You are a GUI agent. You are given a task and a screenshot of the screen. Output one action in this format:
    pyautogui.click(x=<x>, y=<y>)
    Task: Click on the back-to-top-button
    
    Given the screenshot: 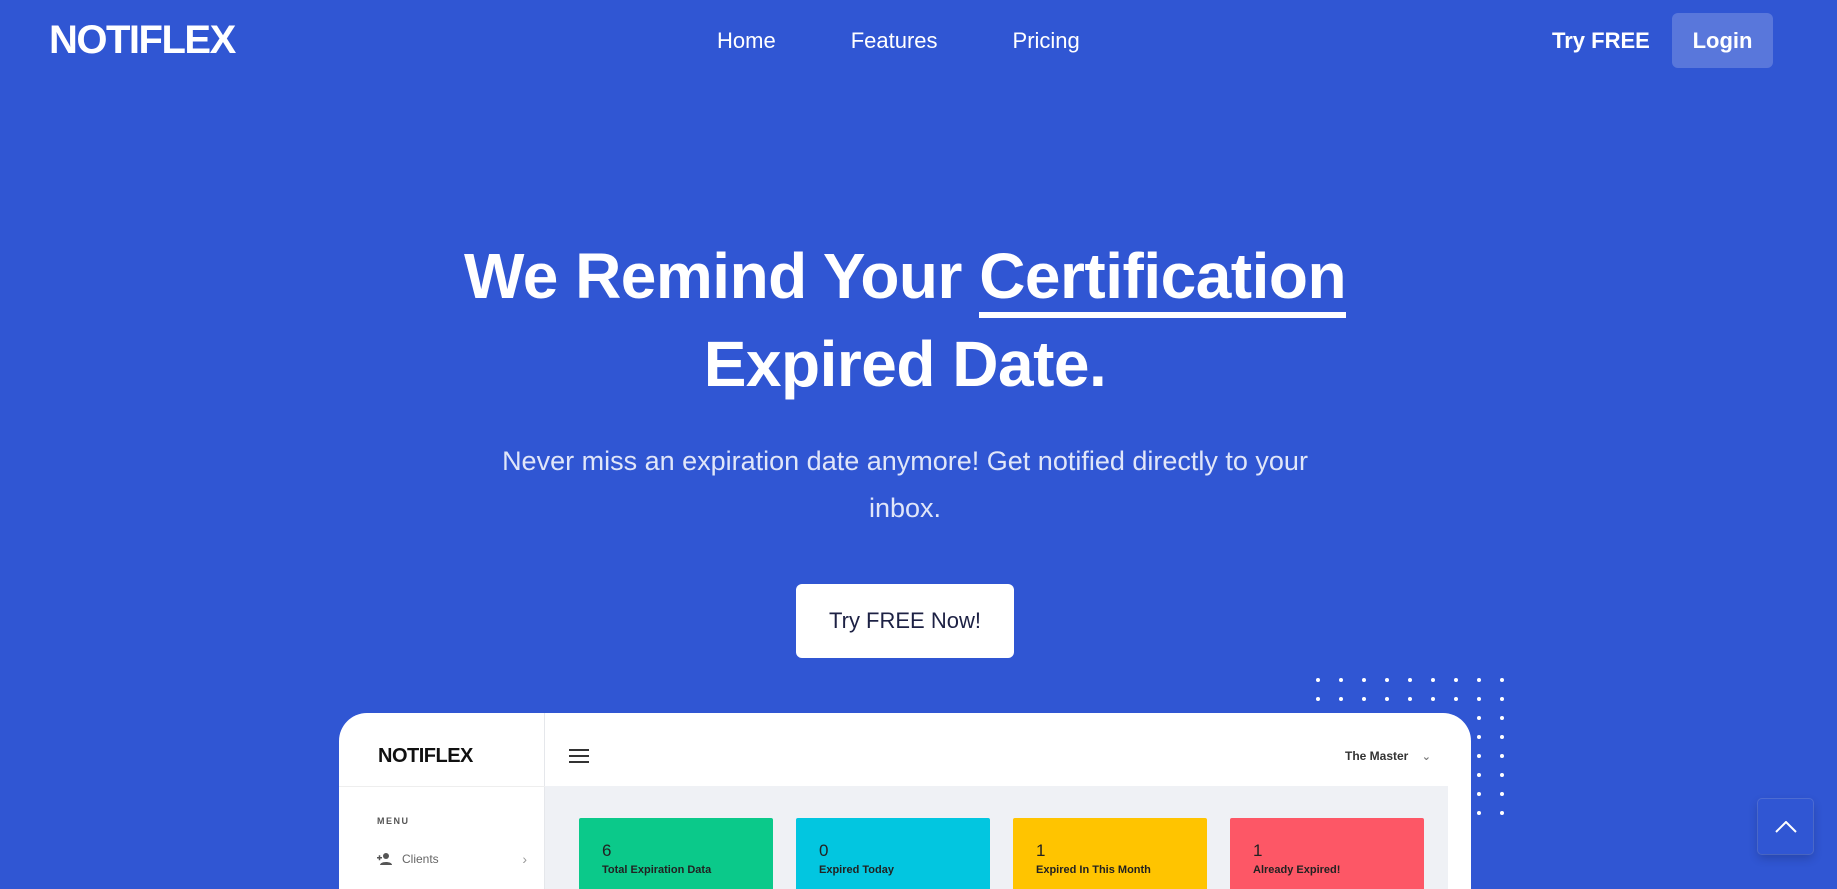 What is the action you would take?
    pyautogui.click(x=1785, y=826)
    